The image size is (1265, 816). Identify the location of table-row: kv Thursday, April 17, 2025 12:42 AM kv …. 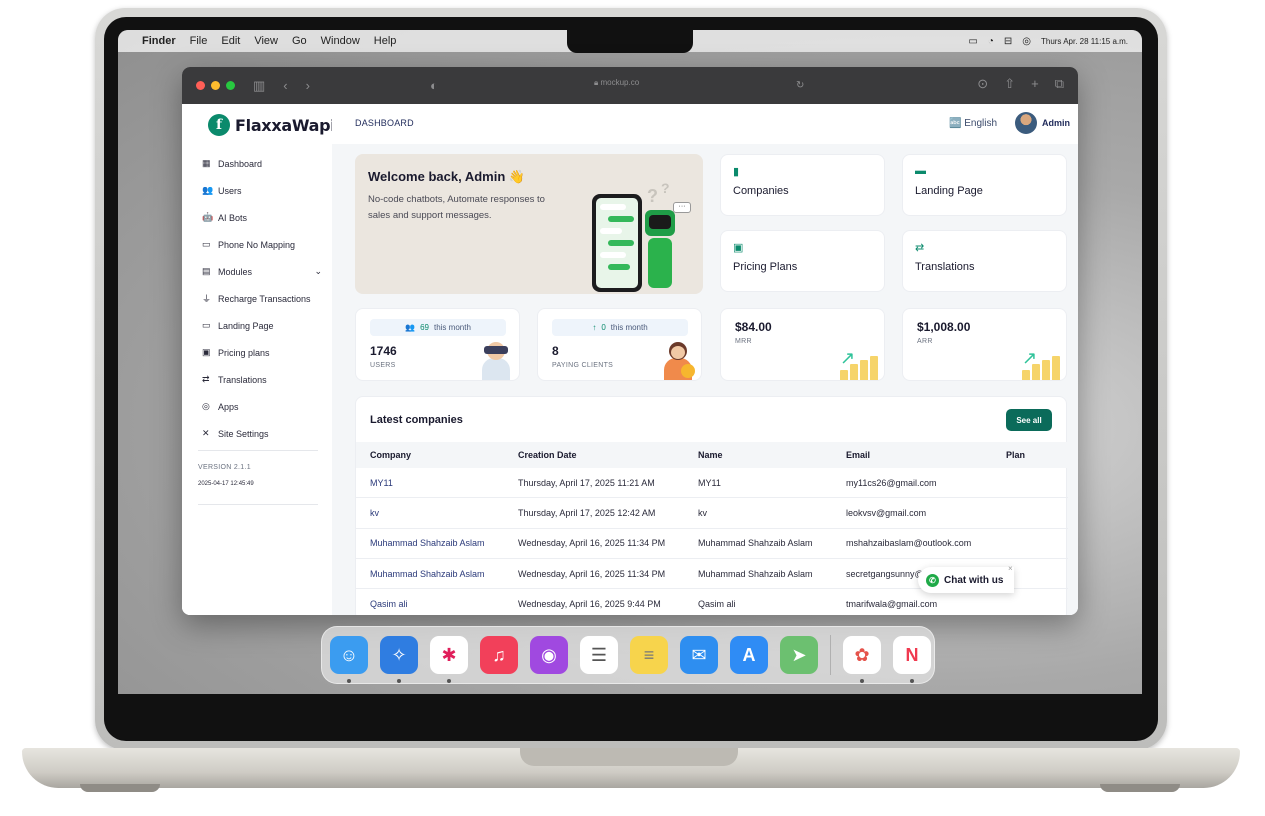
(712, 513).